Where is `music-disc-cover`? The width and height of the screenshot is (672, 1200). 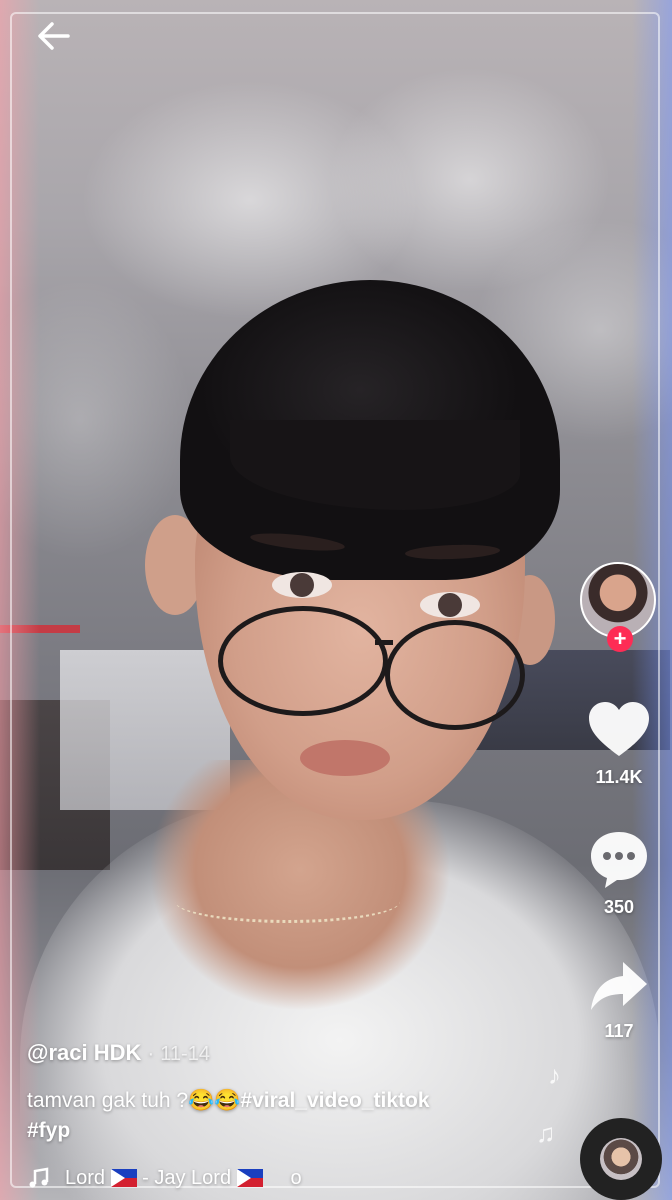
music-disc-cover is located at coordinates (621, 1159).